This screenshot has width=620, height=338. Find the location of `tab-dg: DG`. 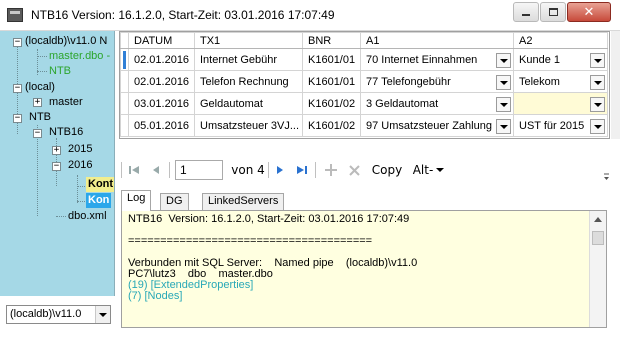

tab-dg: DG is located at coordinates (174, 201).